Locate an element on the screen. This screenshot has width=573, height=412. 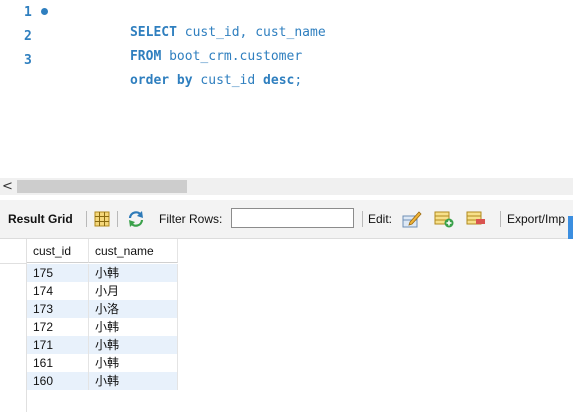
grid-form-icon is located at coordinates (102, 219).